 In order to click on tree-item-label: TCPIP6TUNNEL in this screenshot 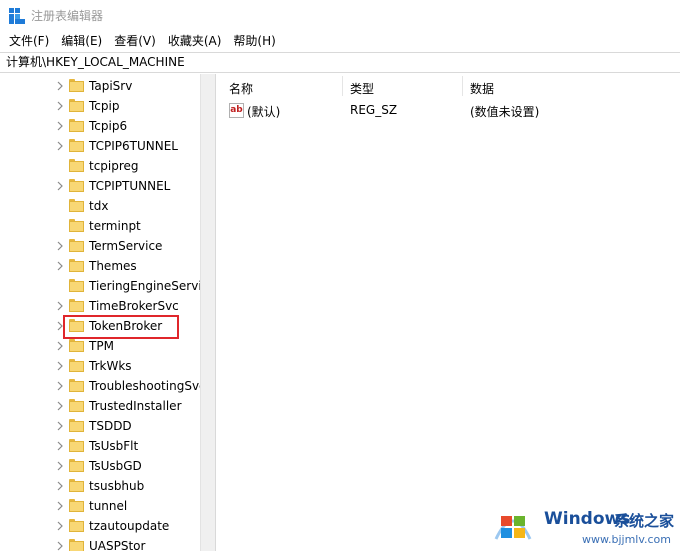, I will do `click(133, 146)`.